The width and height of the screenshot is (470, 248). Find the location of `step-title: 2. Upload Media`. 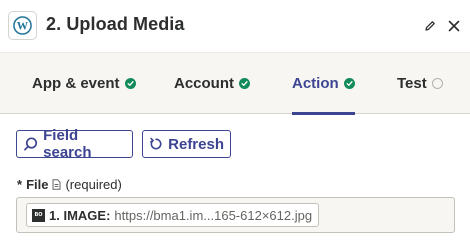

step-title: 2. Upload Media is located at coordinates (115, 24).